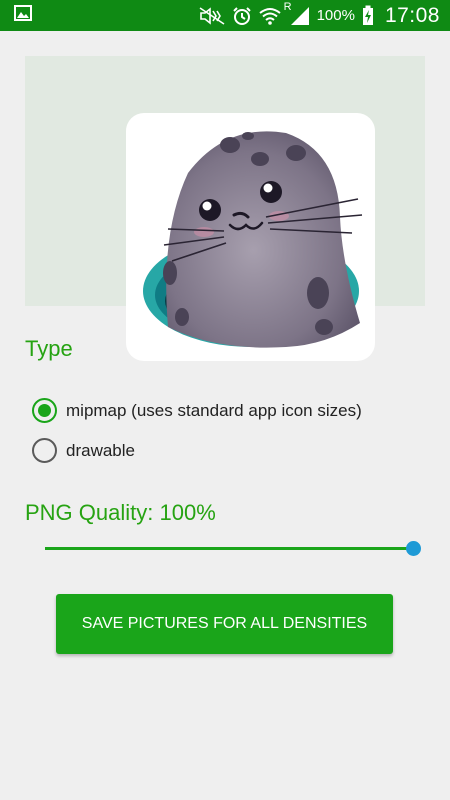 The height and width of the screenshot is (800, 450). Describe the element at coordinates (44, 450) in the screenshot. I see `radio-button-drawable` at that location.